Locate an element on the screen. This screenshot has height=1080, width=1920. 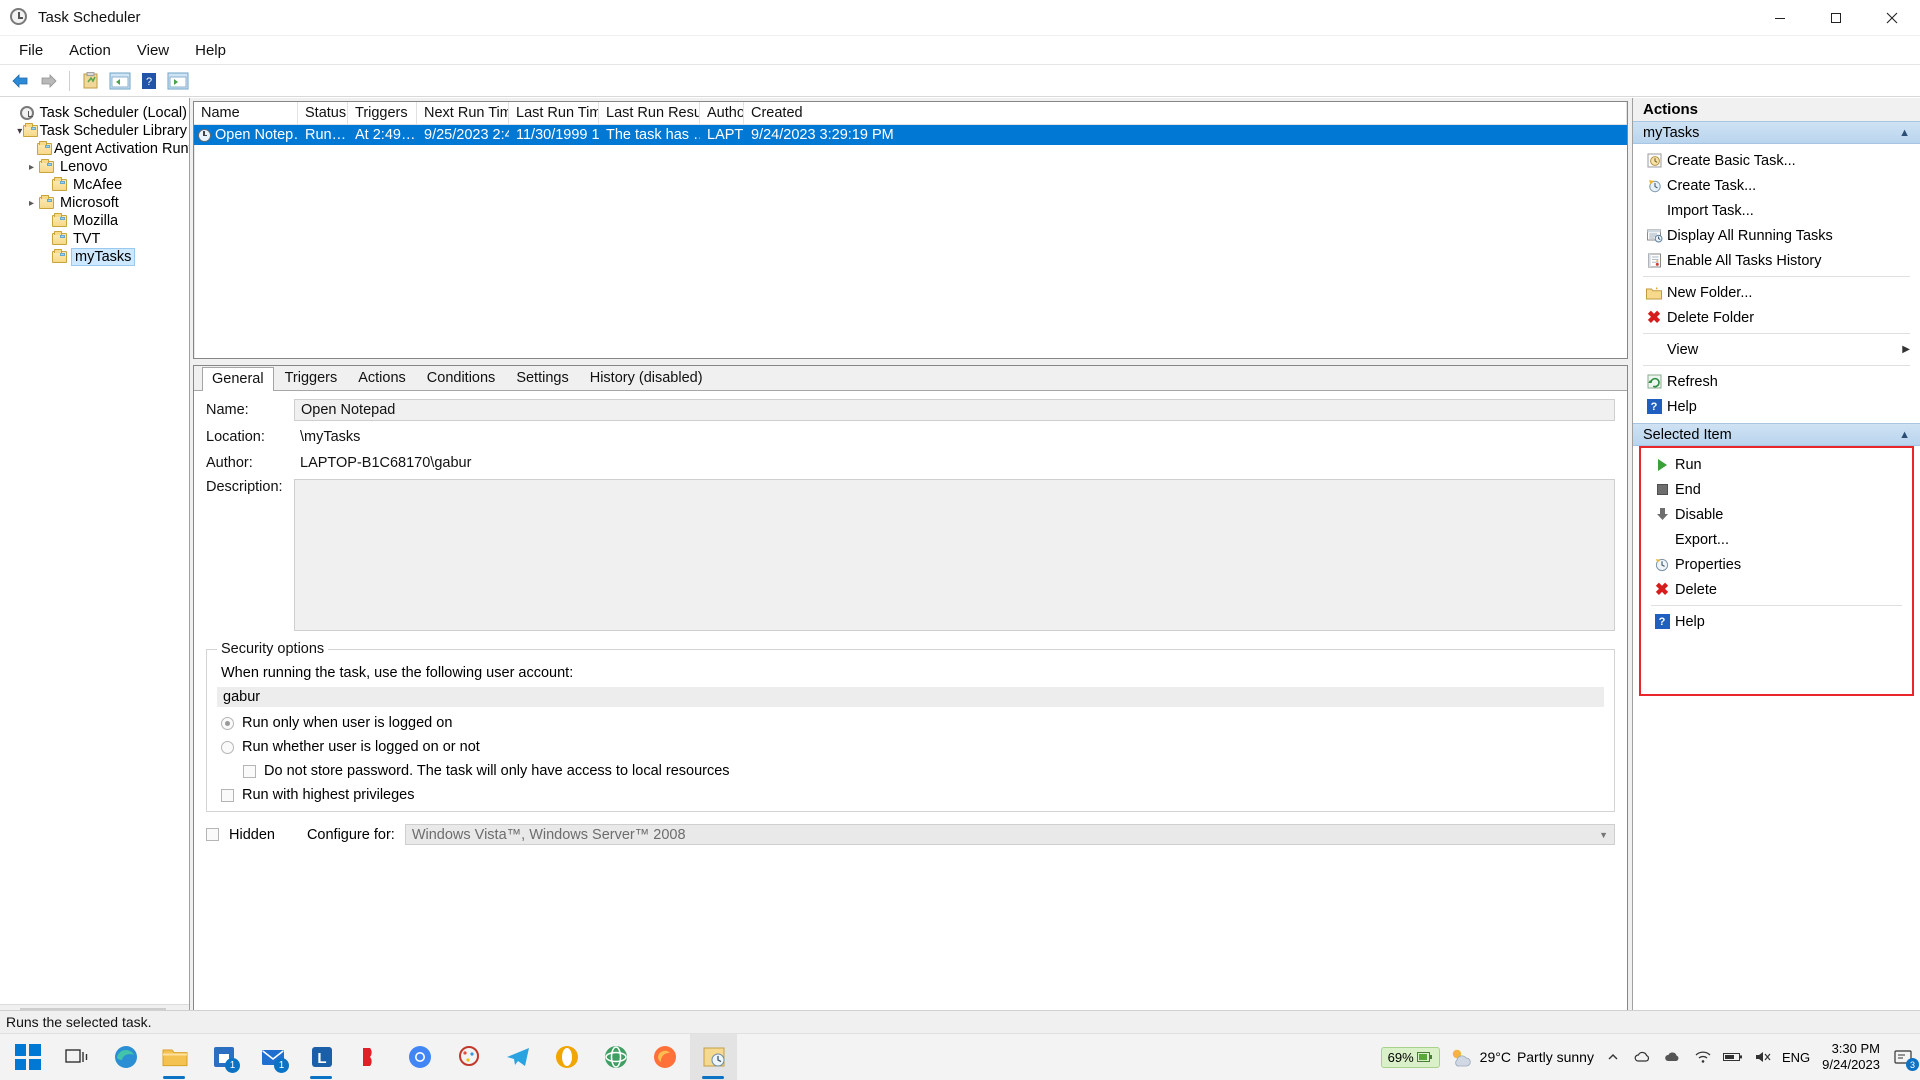
action-delete: ✖ Delete is located at coordinates (1776, 589).